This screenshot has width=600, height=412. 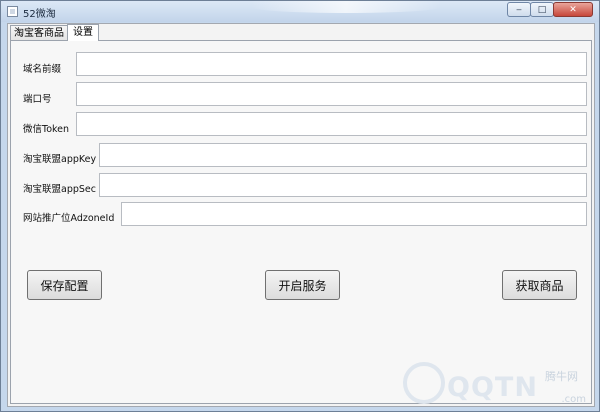 What do you see at coordinates (12, 11) in the screenshot?
I see `app-icon` at bounding box center [12, 11].